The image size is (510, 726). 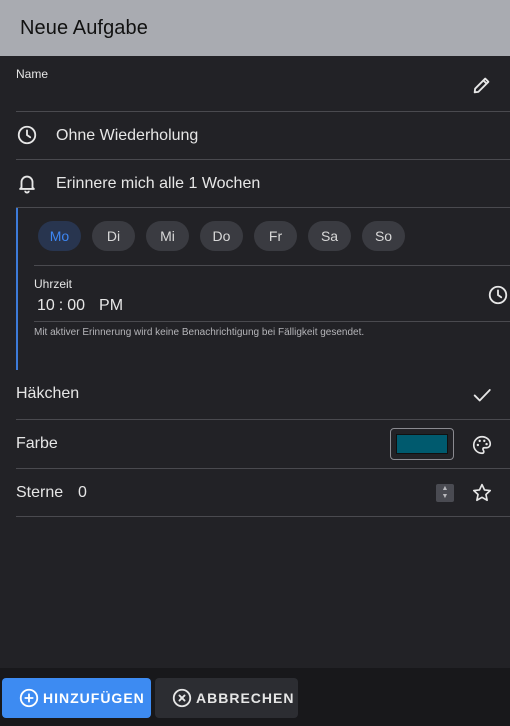 I want to click on color-label: Farbe, so click(x=37, y=443).